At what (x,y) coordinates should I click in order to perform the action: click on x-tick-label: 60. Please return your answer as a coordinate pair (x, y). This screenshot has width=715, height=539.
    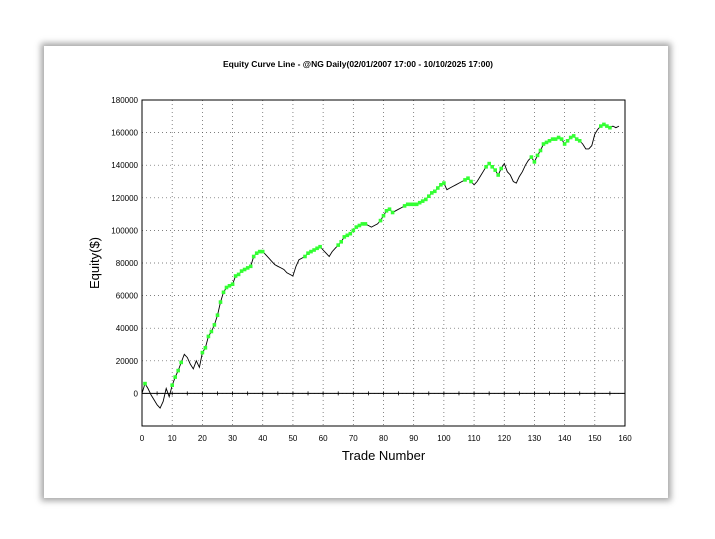
    Looking at the image, I should click on (323, 438).